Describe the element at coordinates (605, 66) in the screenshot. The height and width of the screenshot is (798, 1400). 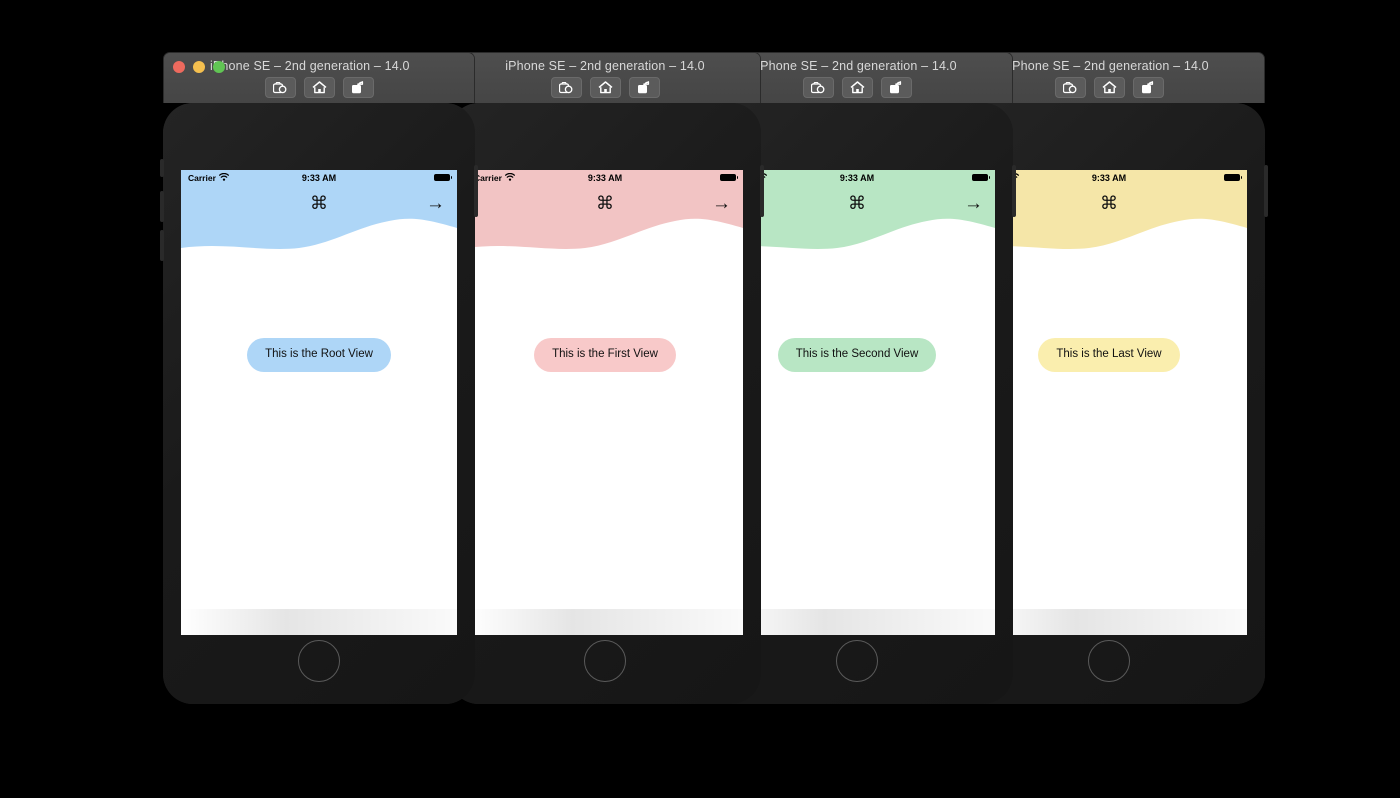
I see `window-title: iPhone SE – 2nd generation – 14.0` at that location.